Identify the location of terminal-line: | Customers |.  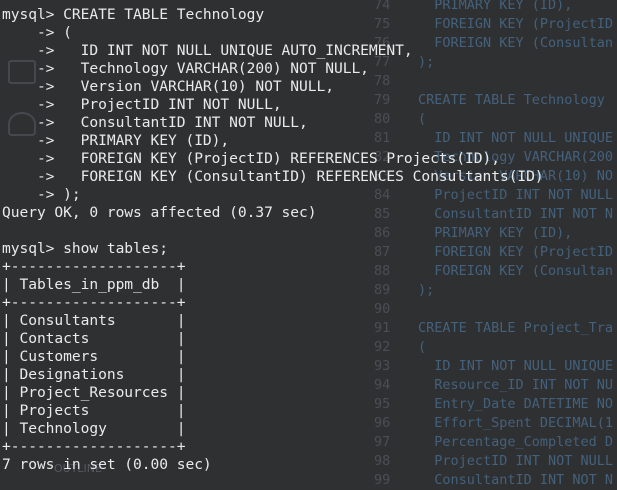
(94, 356).